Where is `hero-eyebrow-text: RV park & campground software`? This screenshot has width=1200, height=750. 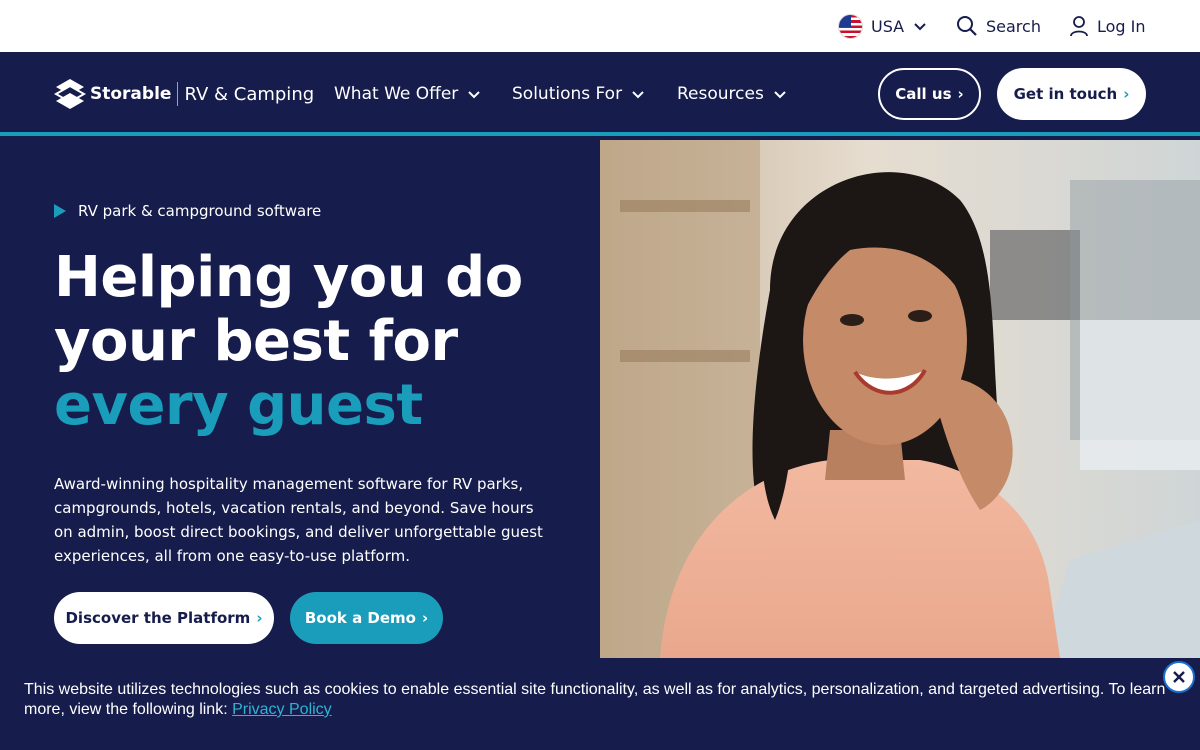 hero-eyebrow-text: RV park & campground software is located at coordinates (200, 211).